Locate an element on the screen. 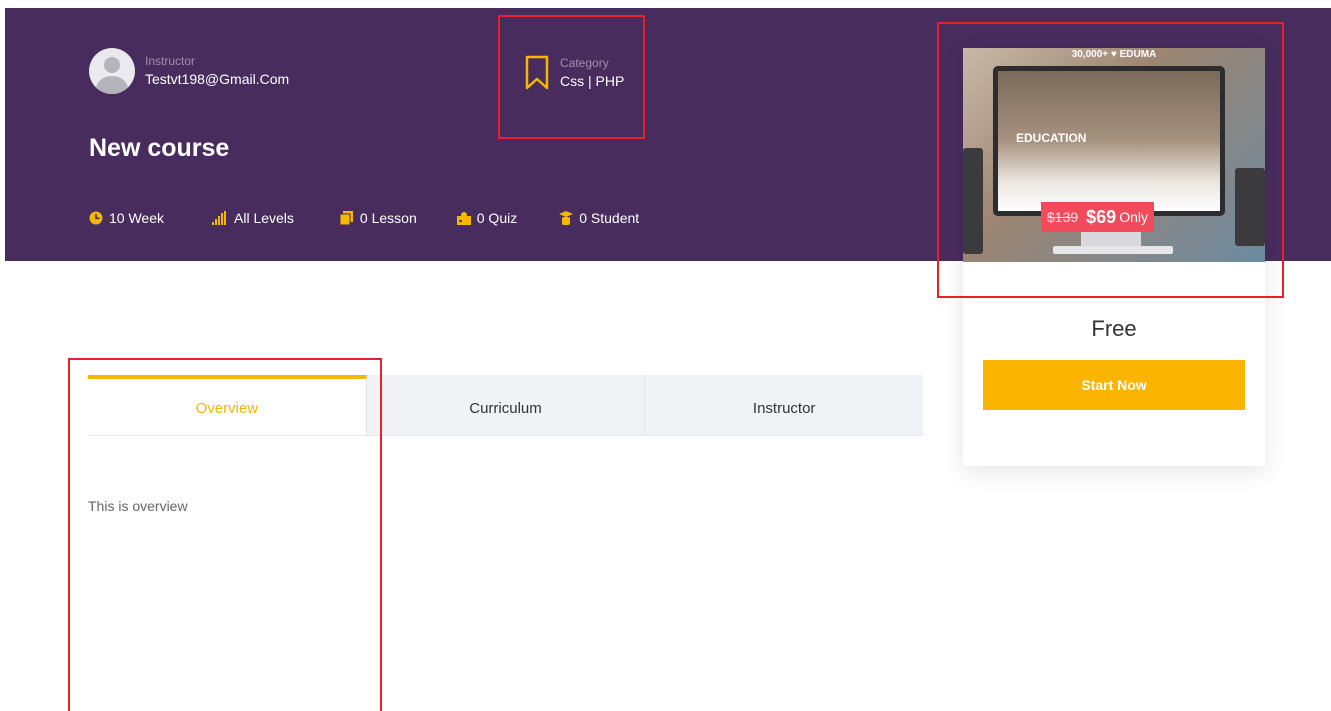 The height and width of the screenshot is (711, 1331). promo-price-suffix: Only is located at coordinates (1133, 217).